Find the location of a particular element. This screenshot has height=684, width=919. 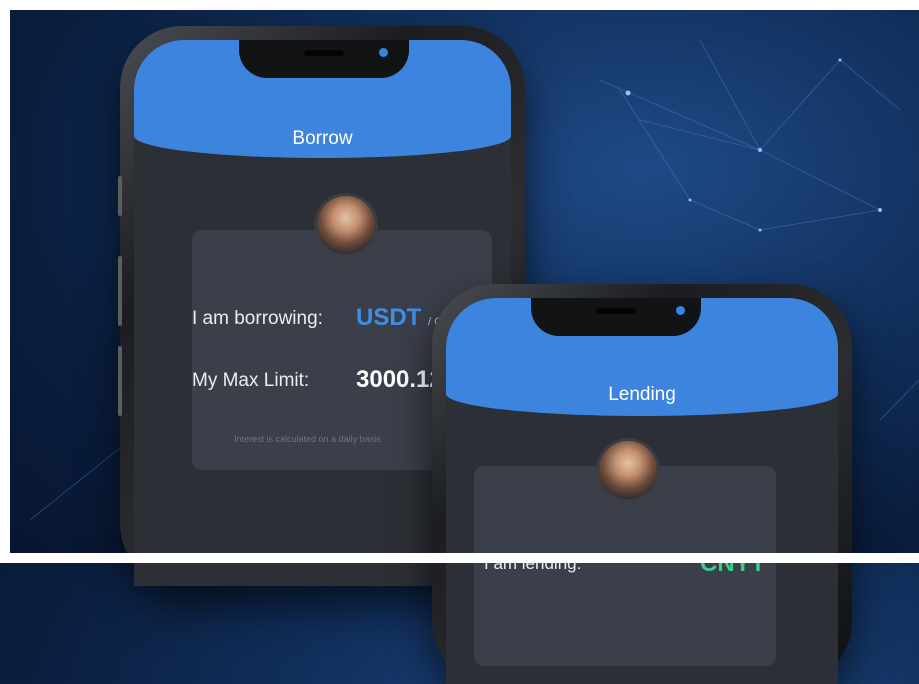

lending-header: Lending is located at coordinates (642, 357).